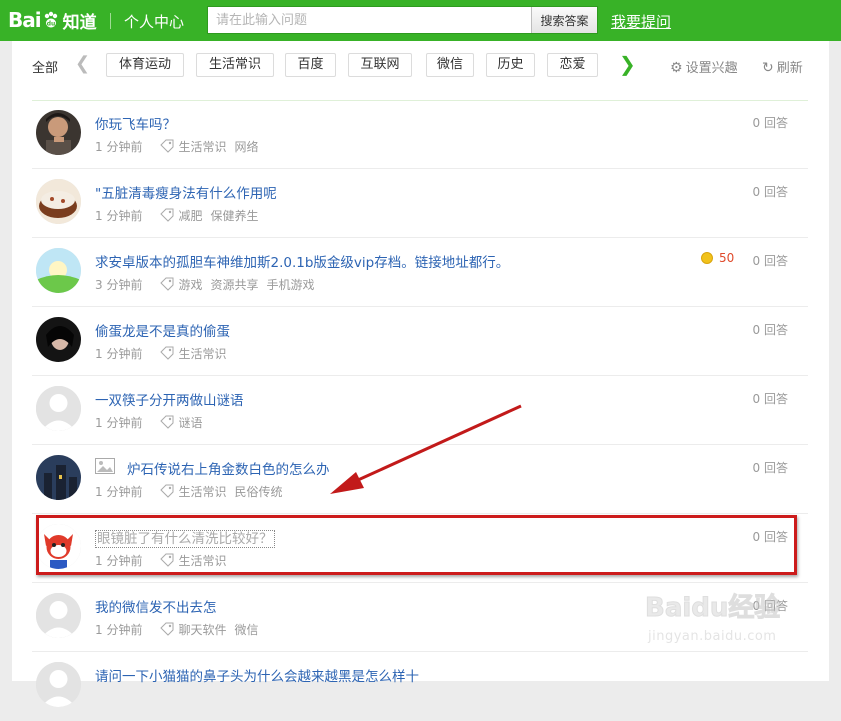  What do you see at coordinates (258, 492) in the screenshot?
I see `question-tag: 民俗传统` at bounding box center [258, 492].